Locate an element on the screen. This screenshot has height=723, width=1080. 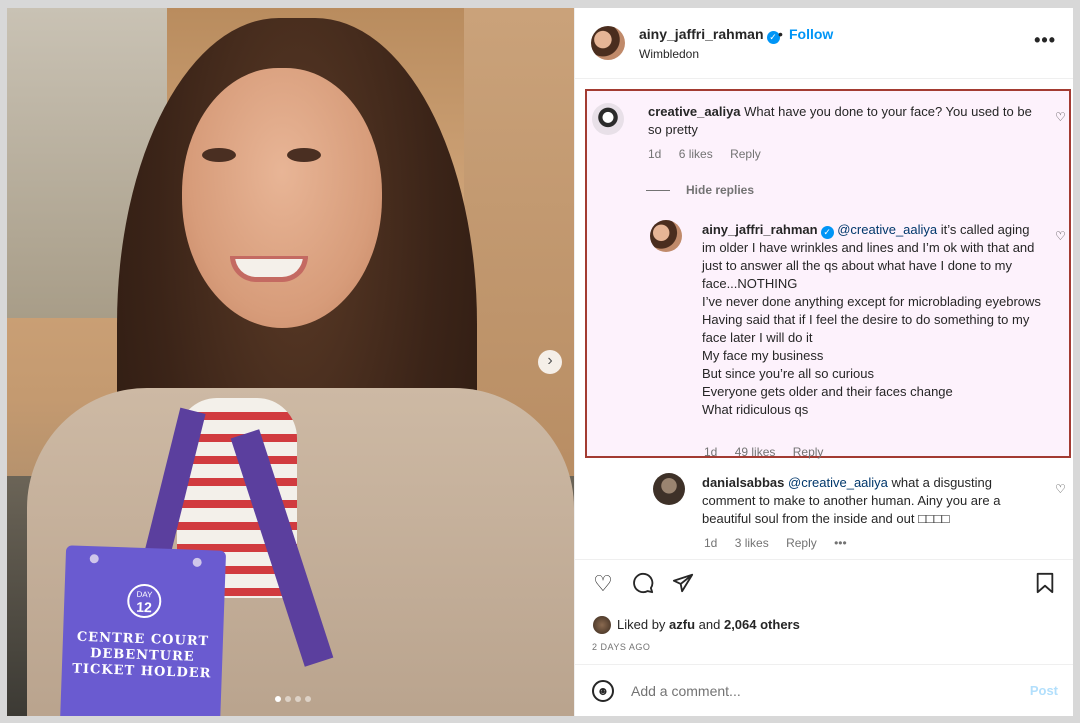
badge-day-circle: DAY 12 is located at coordinates (144, 601).